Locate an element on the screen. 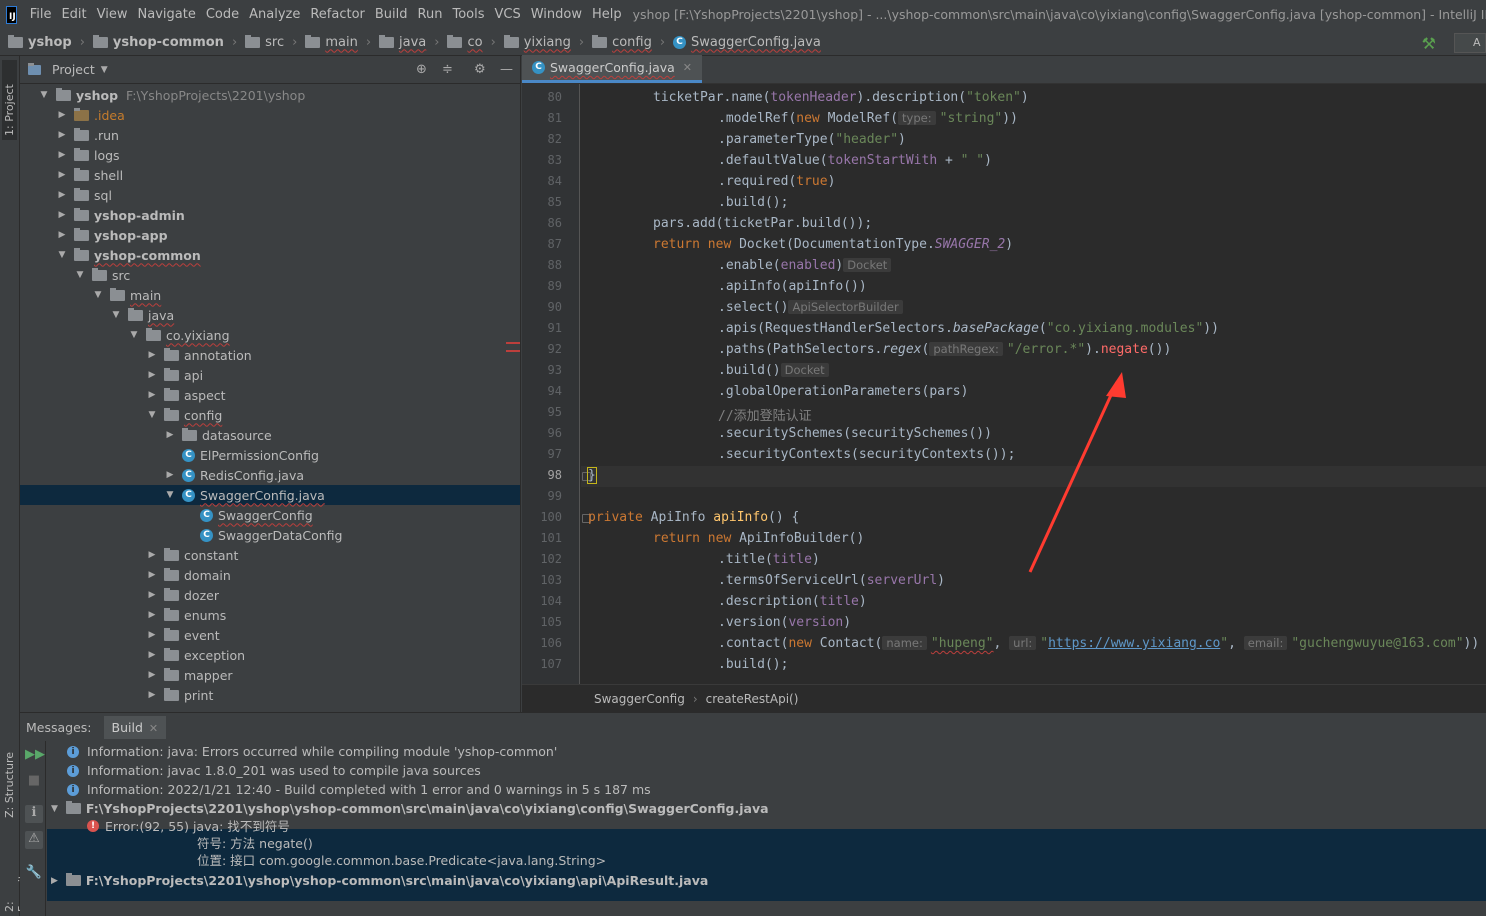 The height and width of the screenshot is (916, 1486). code-line: .parameterType("header") is located at coordinates (812, 139).